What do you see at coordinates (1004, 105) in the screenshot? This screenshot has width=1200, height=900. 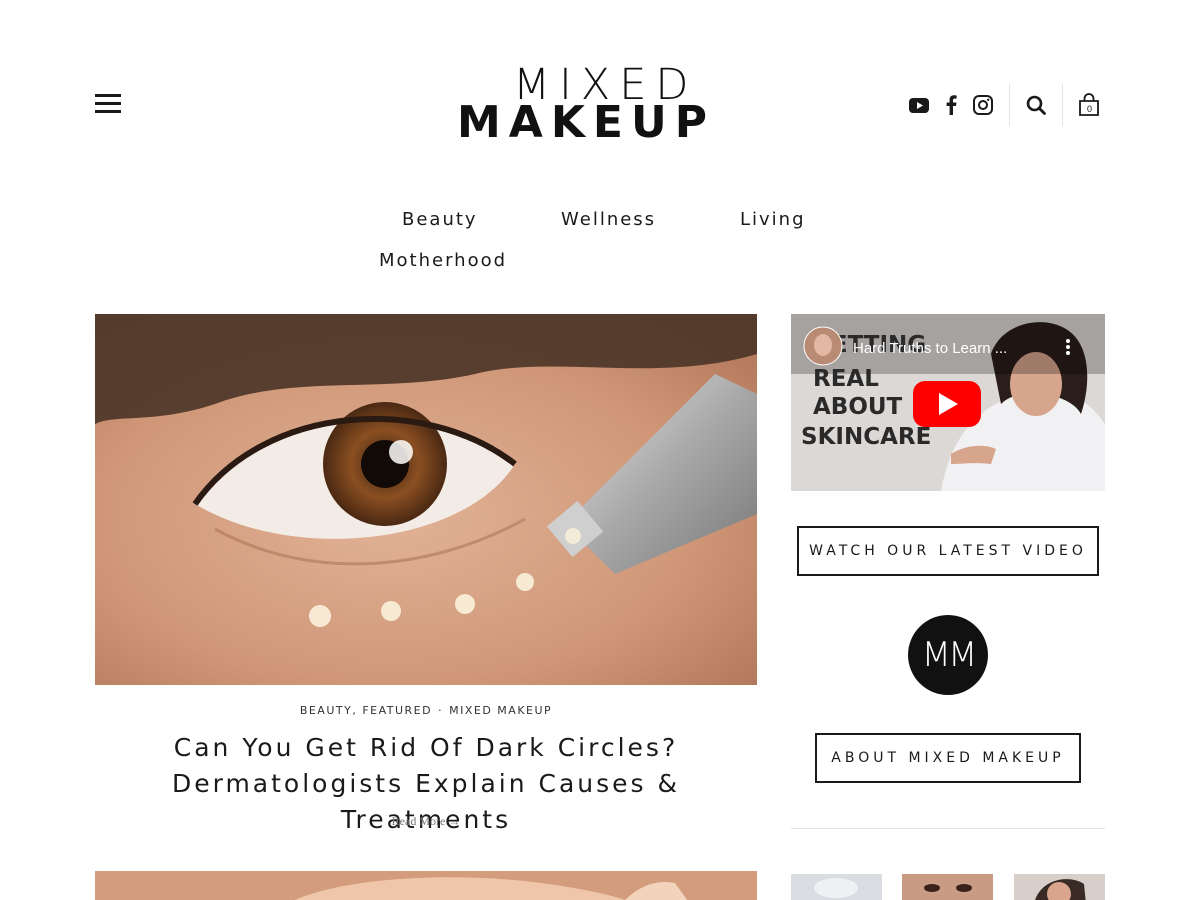 I see `header-icons: 0` at bounding box center [1004, 105].